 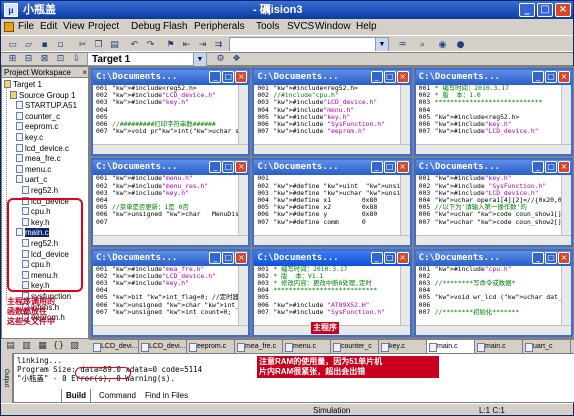 What do you see at coordinates (26, 346) in the screenshot?
I see `regs-tab-icon: ▥` at bounding box center [26, 346].